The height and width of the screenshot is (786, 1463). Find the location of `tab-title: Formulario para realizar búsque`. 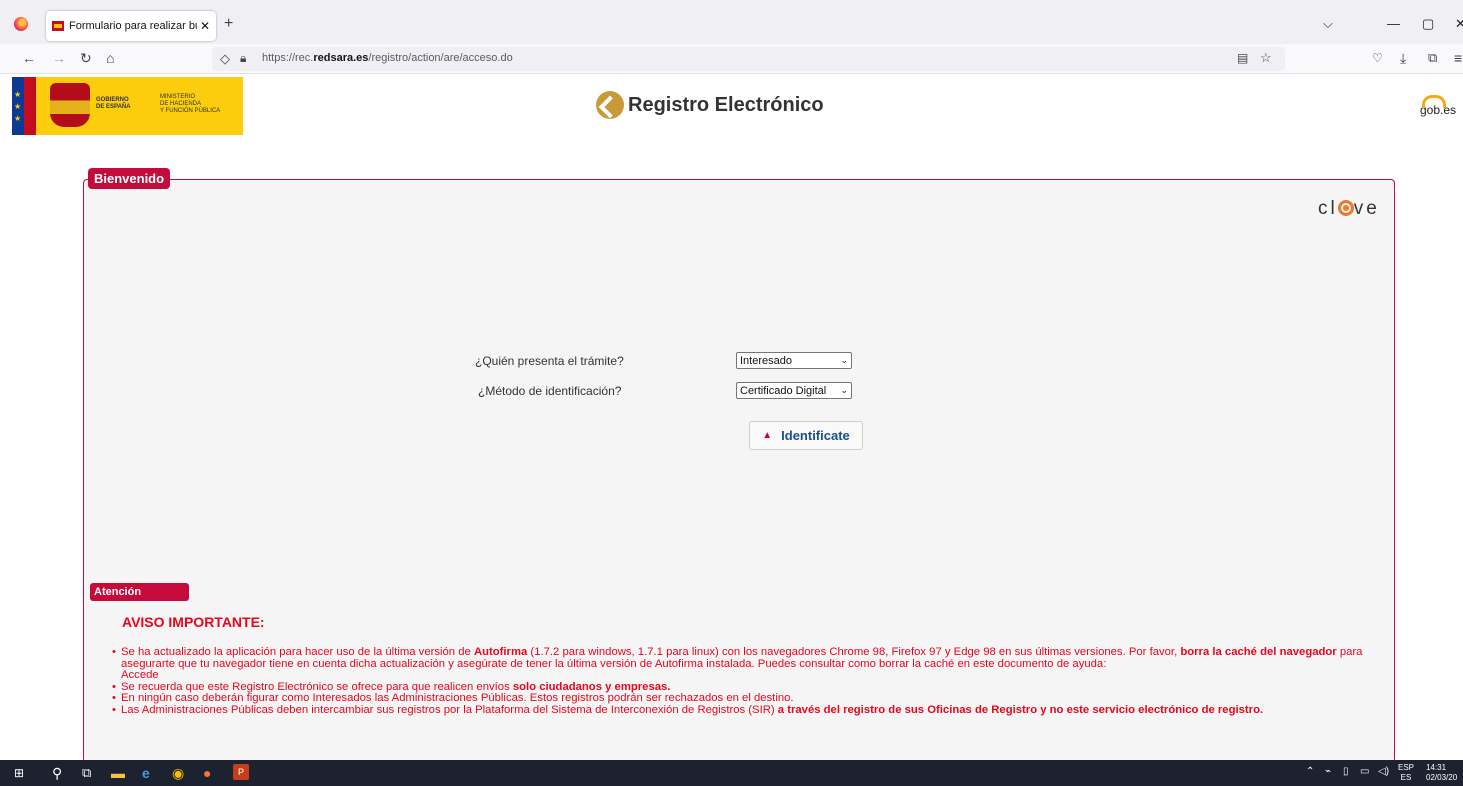

tab-title: Formulario para realizar búsque is located at coordinates (133, 26).